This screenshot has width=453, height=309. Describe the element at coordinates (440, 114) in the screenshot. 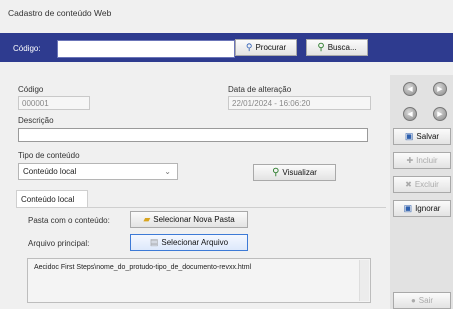

I see `last-record-icon: ▶` at that location.